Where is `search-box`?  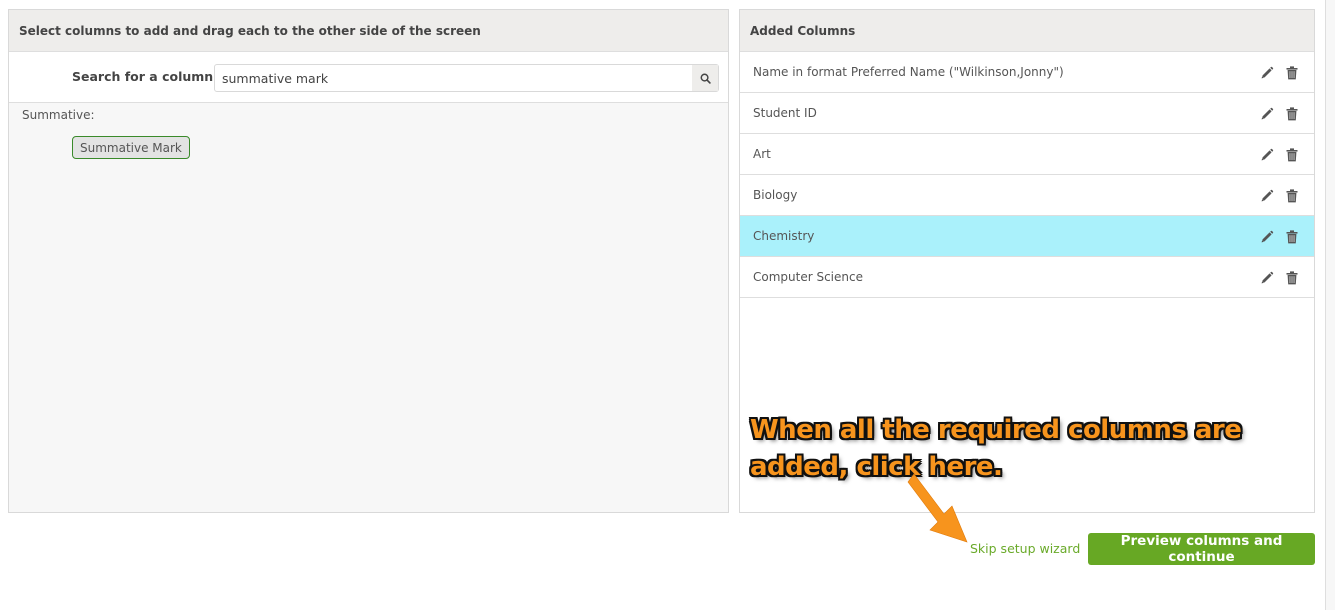
search-box is located at coordinates (466, 78).